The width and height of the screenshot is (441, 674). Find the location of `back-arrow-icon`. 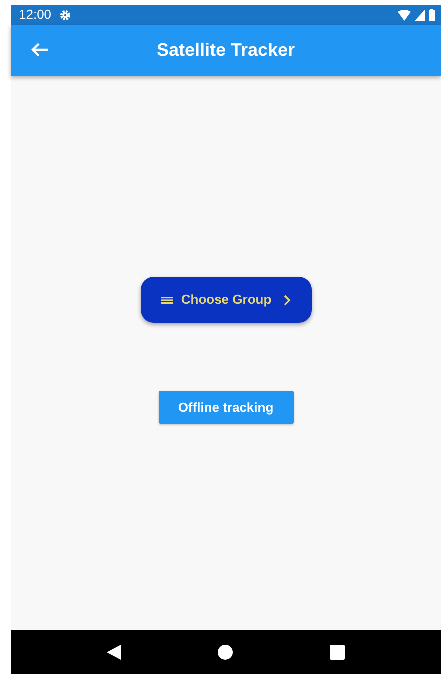

back-arrow-icon is located at coordinates (40, 50).